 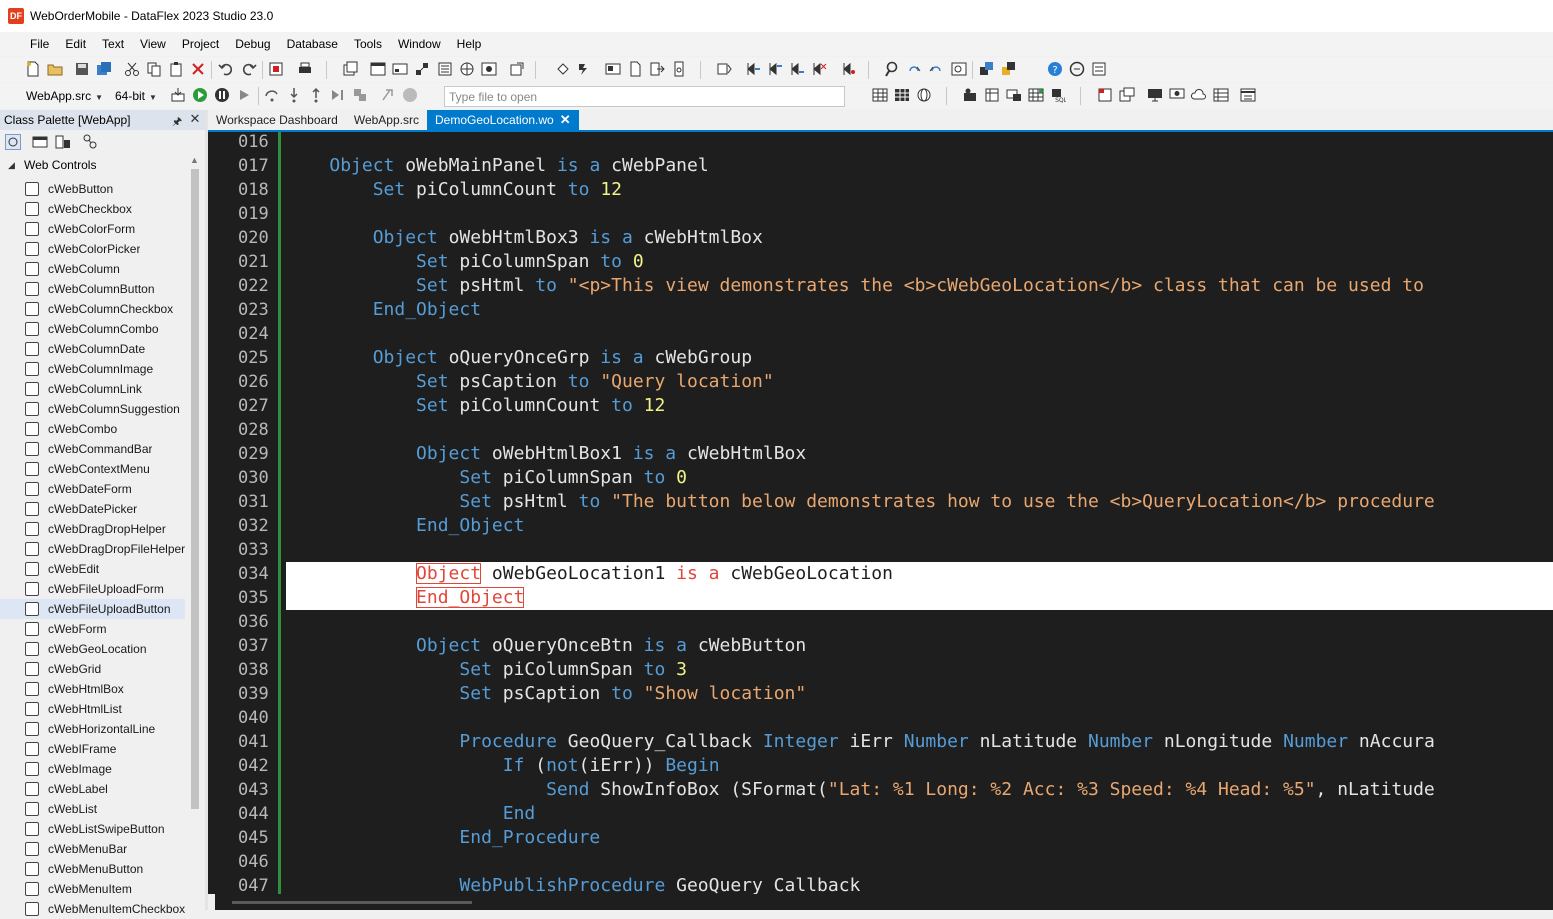 What do you see at coordinates (657, 69) in the screenshot?
I see `exit-icon` at bounding box center [657, 69].